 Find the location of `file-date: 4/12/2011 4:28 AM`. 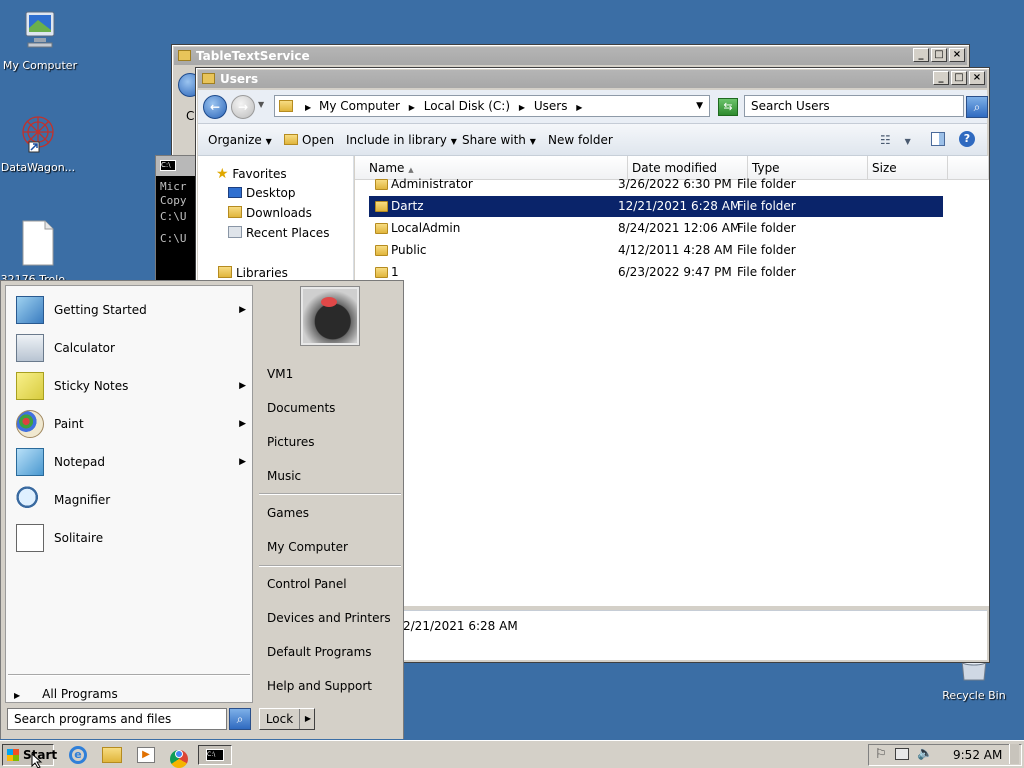

file-date: 4/12/2011 4:28 AM is located at coordinates (675, 250).